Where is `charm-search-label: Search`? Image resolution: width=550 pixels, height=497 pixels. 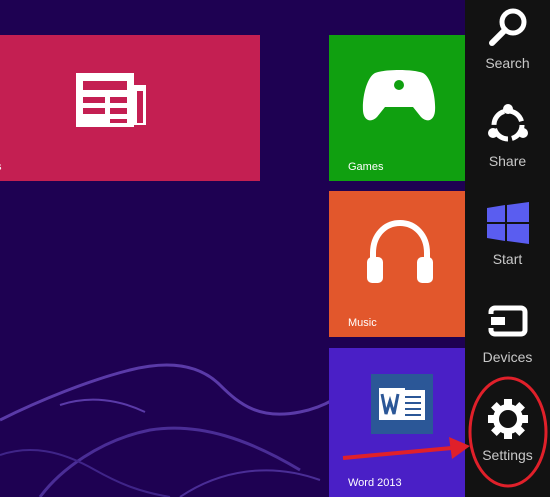
charm-search-label: Search is located at coordinates (507, 63).